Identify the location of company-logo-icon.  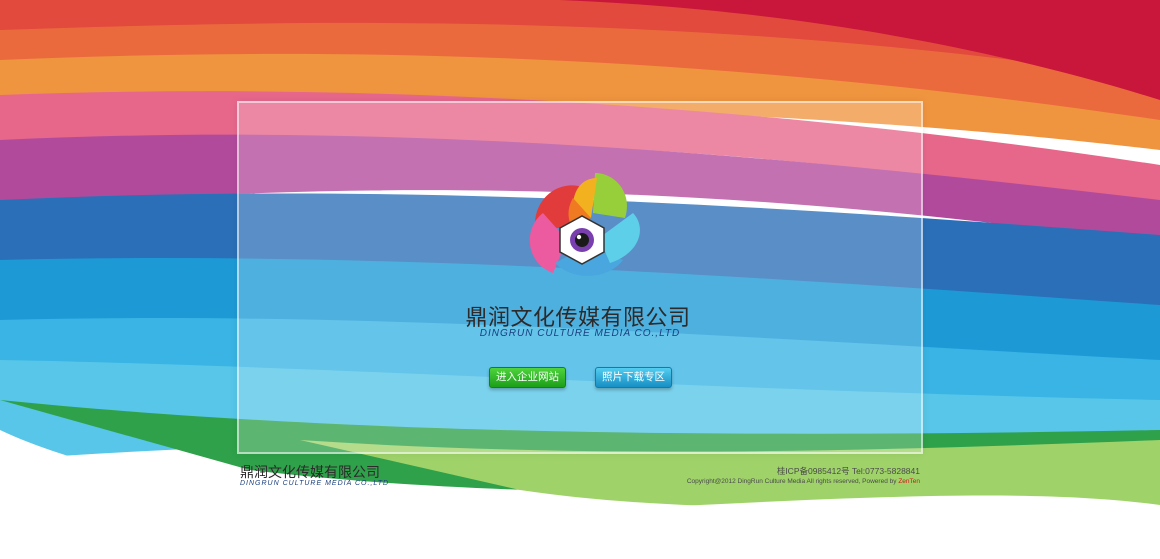
(584, 224).